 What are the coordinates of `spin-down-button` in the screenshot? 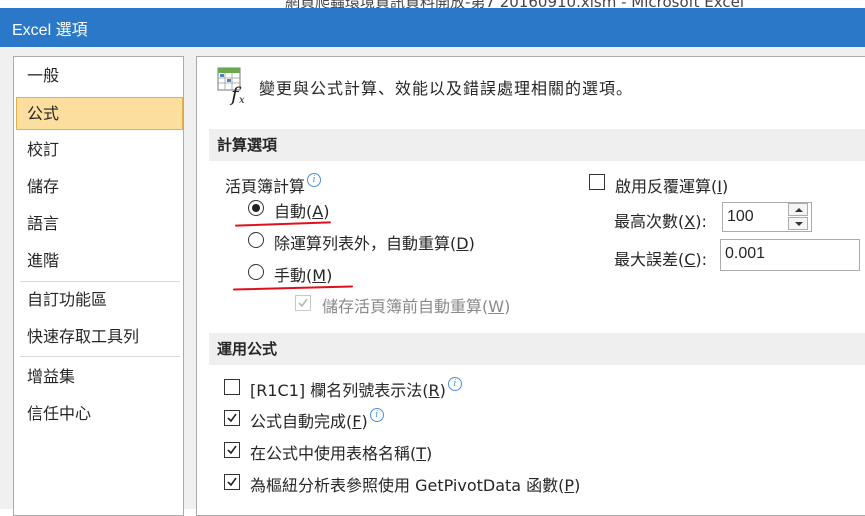 It's located at (798, 223).